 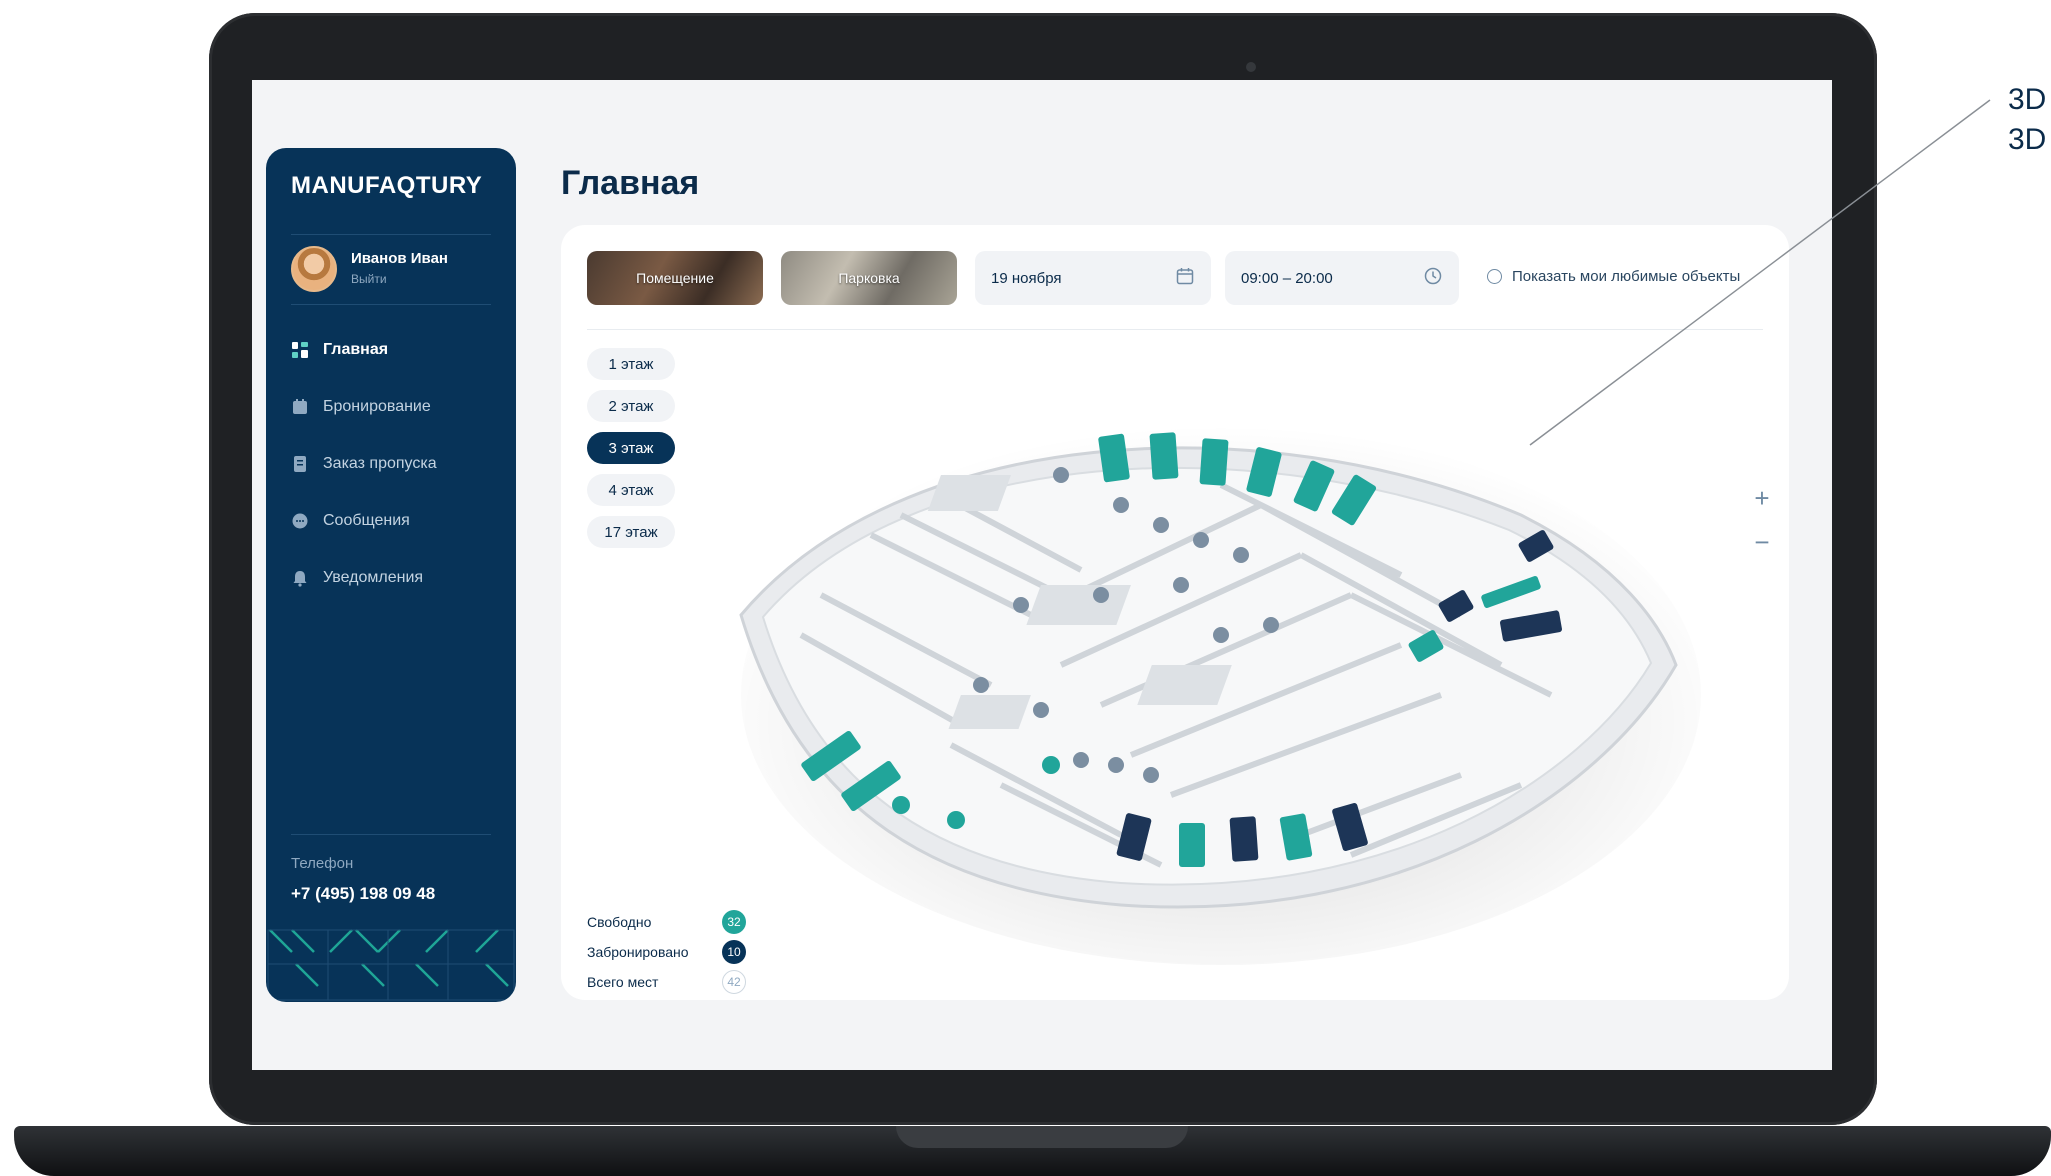 I want to click on parking-type-label: Парковка, so click(x=869, y=278).